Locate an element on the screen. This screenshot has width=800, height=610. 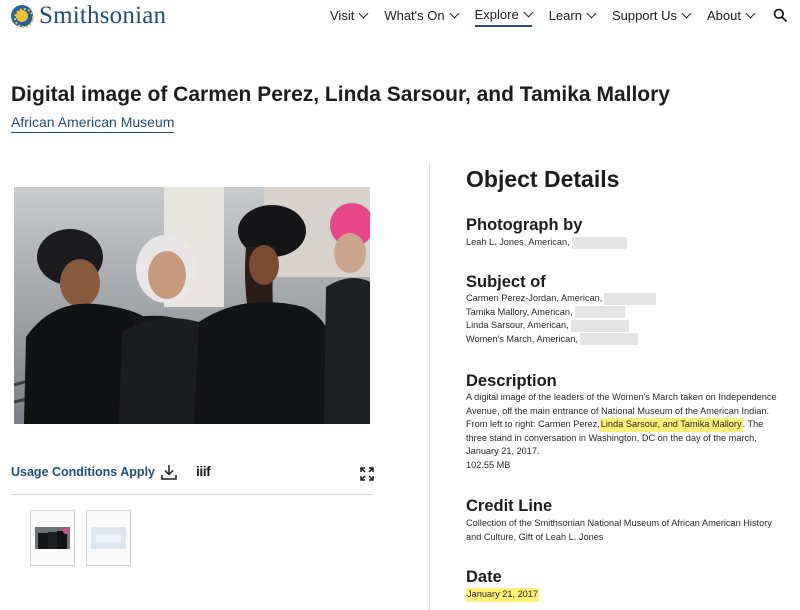
credit-line-heading: Credit Line is located at coordinates (509, 506).